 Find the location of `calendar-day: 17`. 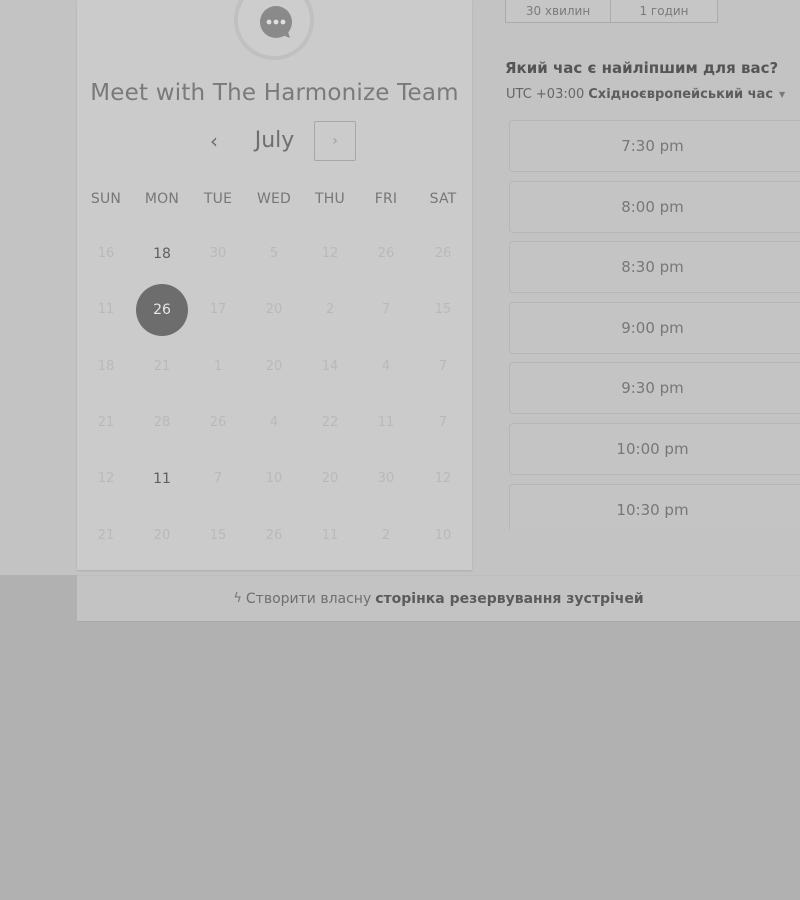

calendar-day: 17 is located at coordinates (218, 309).